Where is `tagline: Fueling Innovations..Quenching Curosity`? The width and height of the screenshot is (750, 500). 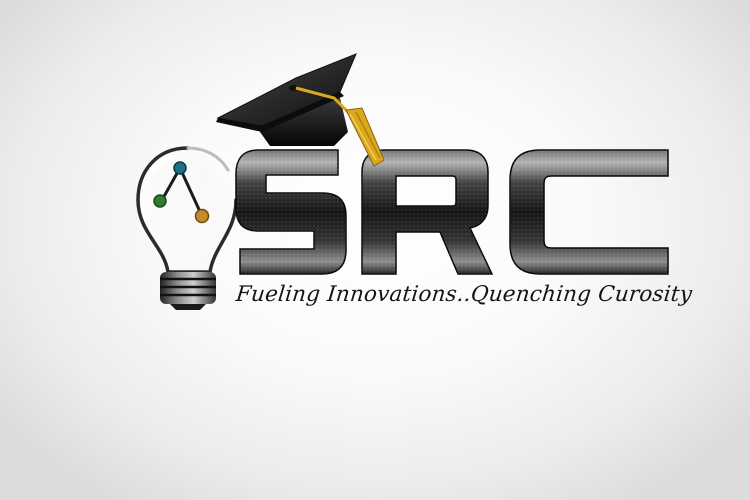 tagline: Fueling Innovations..Quenching Curosity is located at coordinates (464, 294).